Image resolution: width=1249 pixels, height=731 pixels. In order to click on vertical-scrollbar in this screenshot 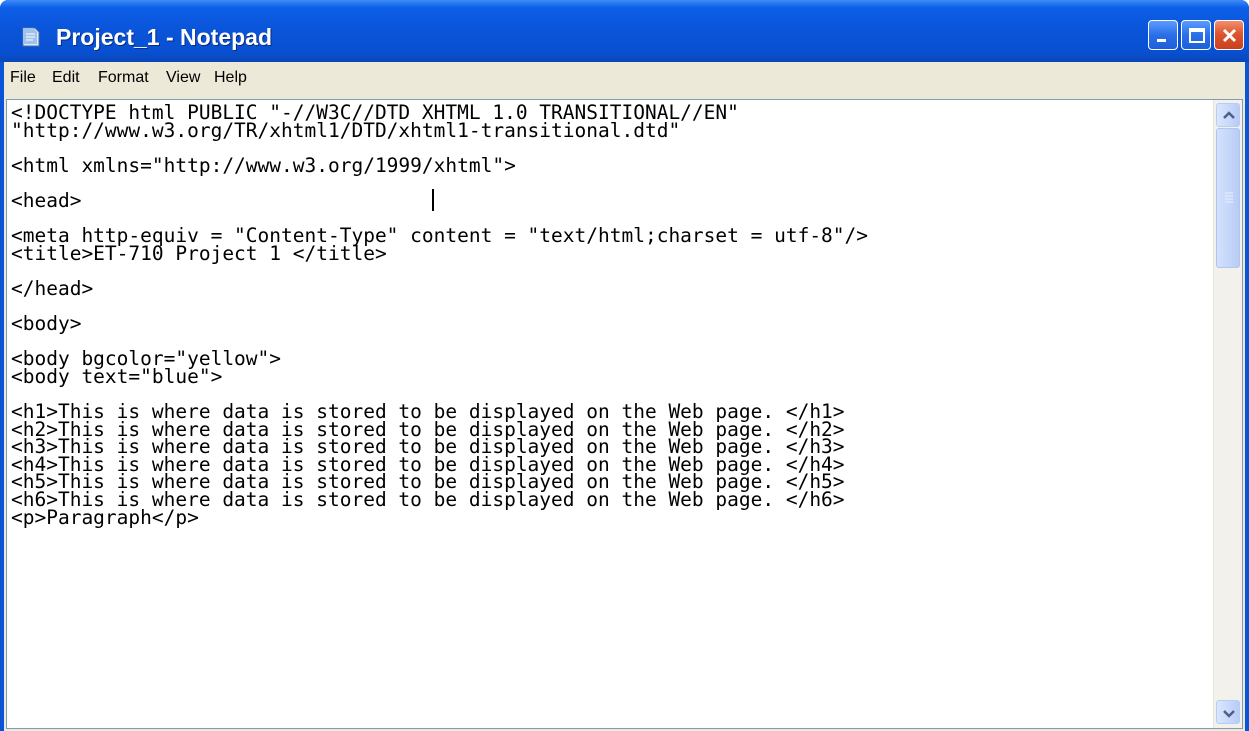, I will do `click(1227, 414)`.